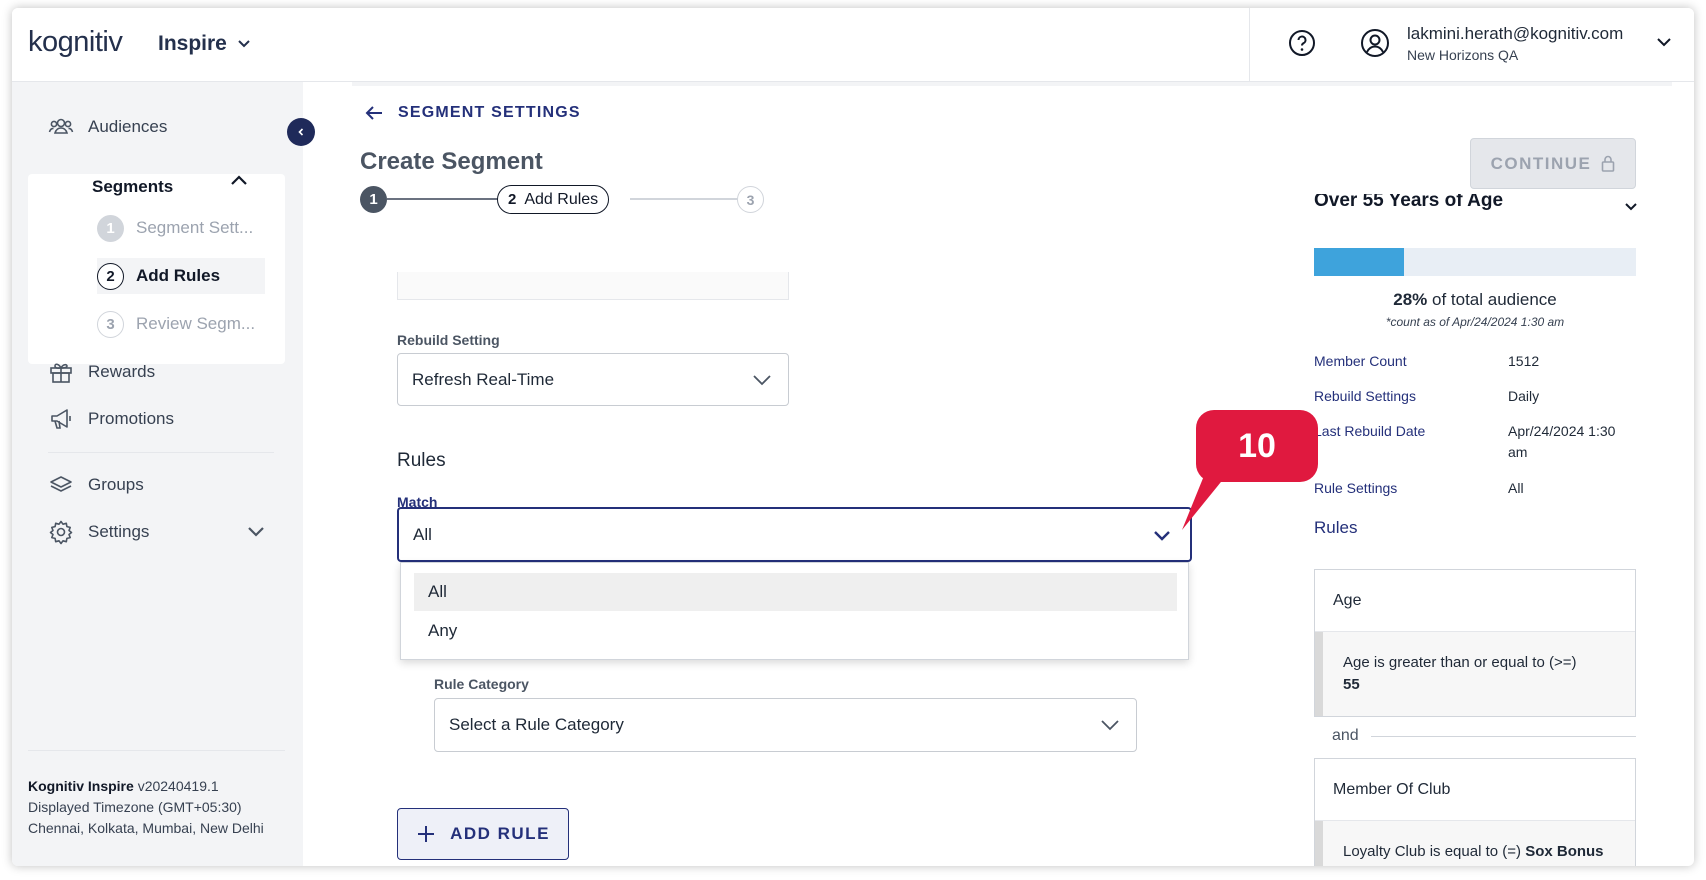 The image size is (1706, 880). I want to click on sidebar-item-label: Groups, so click(116, 484).